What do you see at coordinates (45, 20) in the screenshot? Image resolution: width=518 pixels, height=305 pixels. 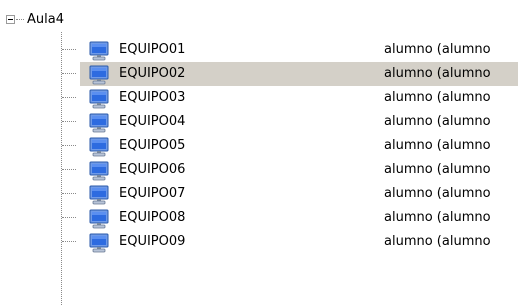 I see `root-label: Aula4` at bounding box center [45, 20].